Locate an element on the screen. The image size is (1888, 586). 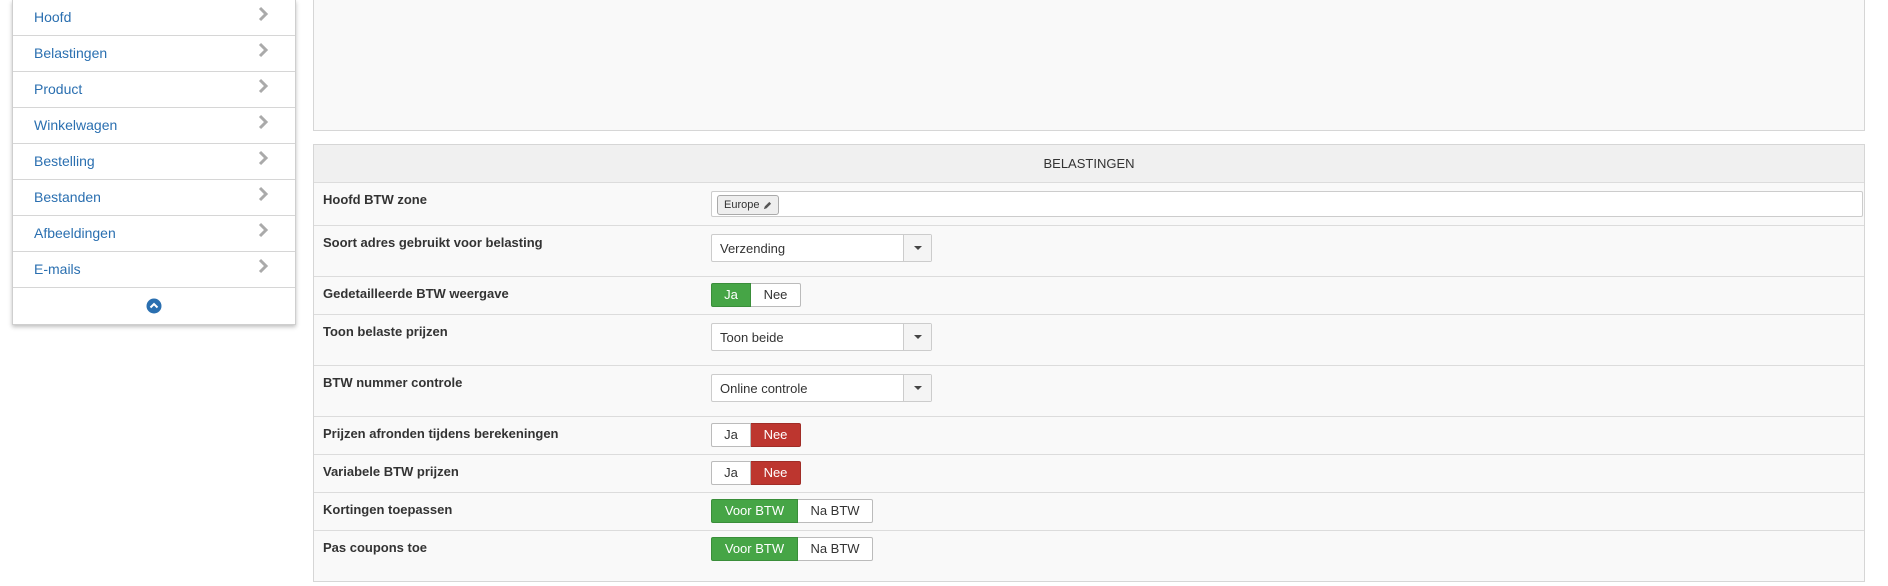
round-prices-toggle: Ja Nee is located at coordinates (756, 435).